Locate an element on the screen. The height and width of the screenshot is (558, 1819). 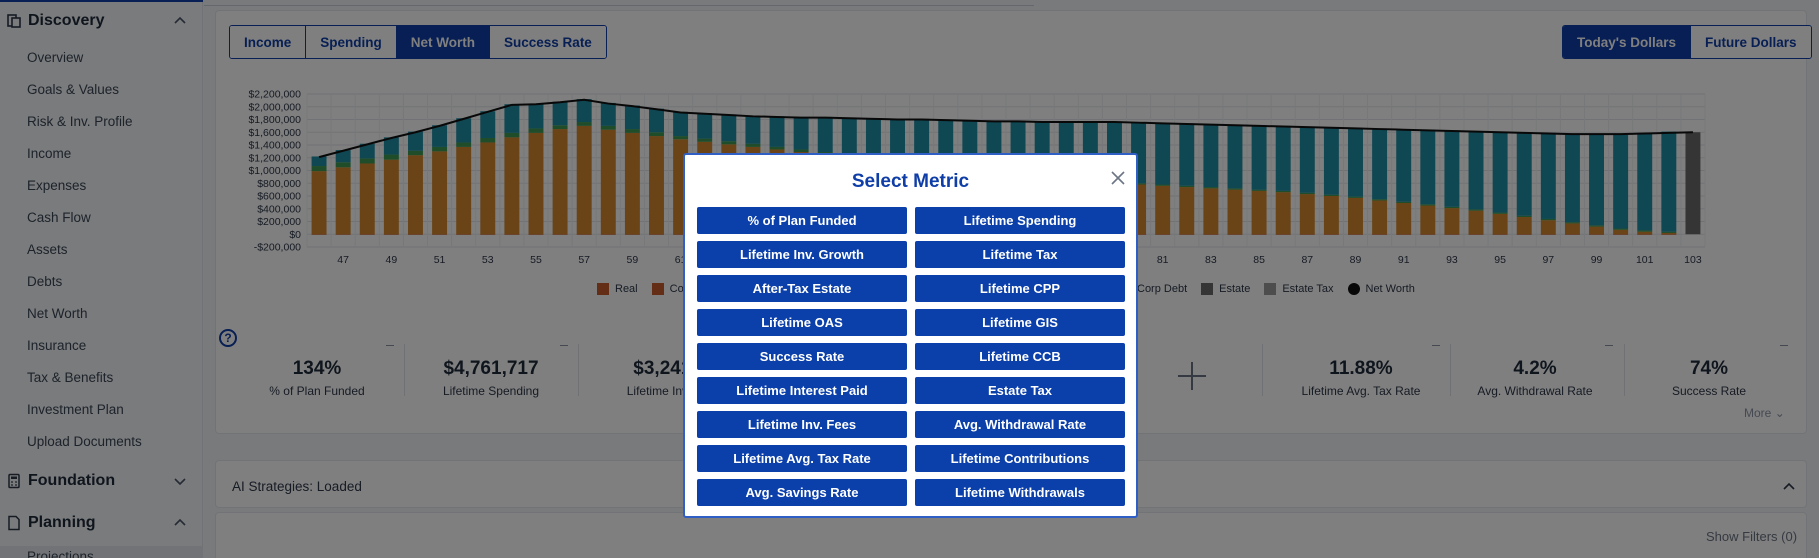
metric-lifetime-contributions-button: Lifetime Contributions is located at coordinates (1020, 458).